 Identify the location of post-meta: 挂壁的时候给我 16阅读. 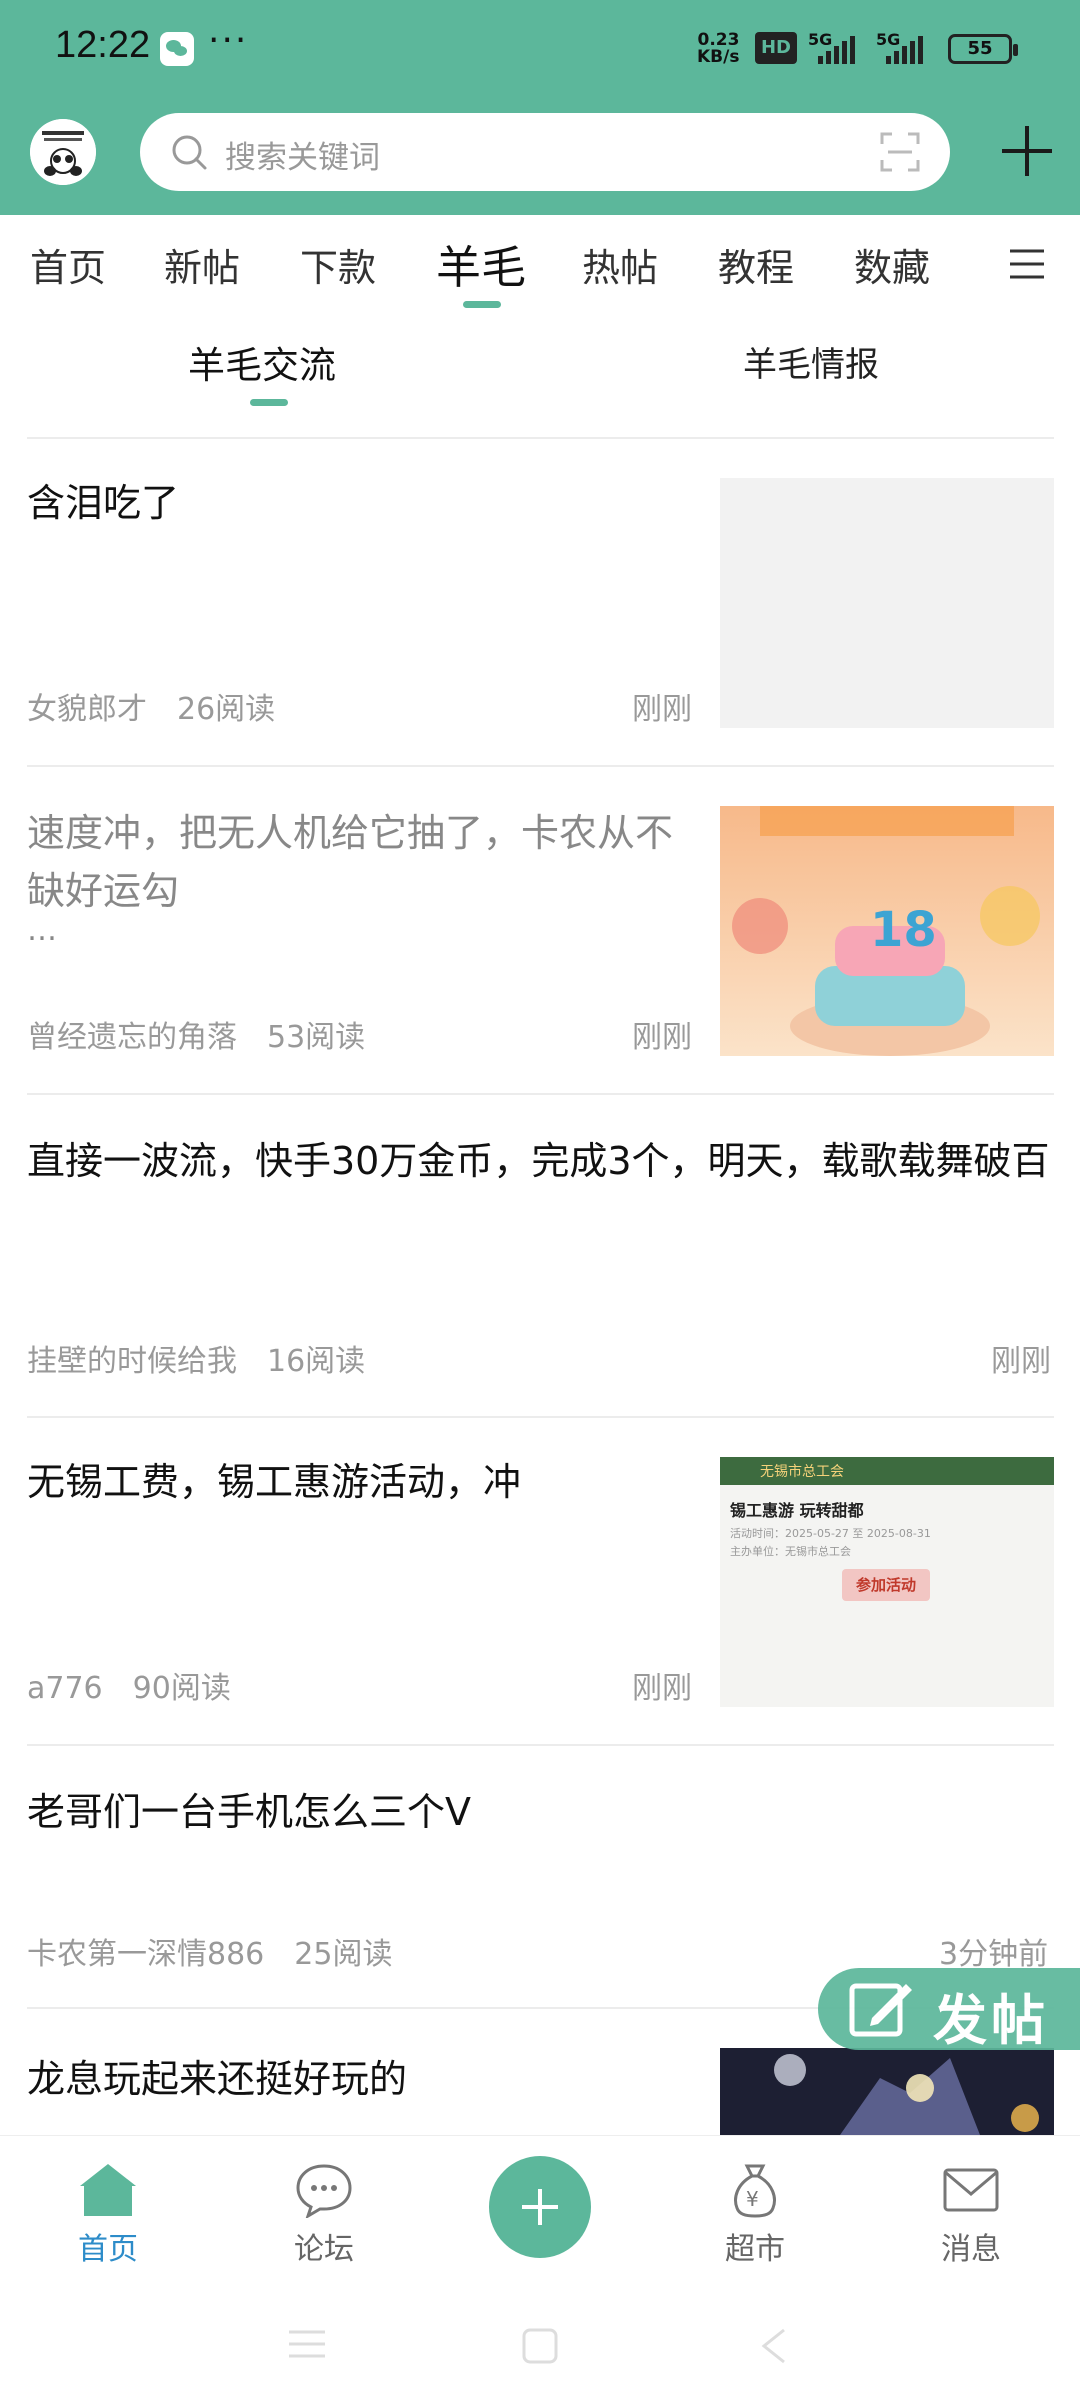
(196, 1358).